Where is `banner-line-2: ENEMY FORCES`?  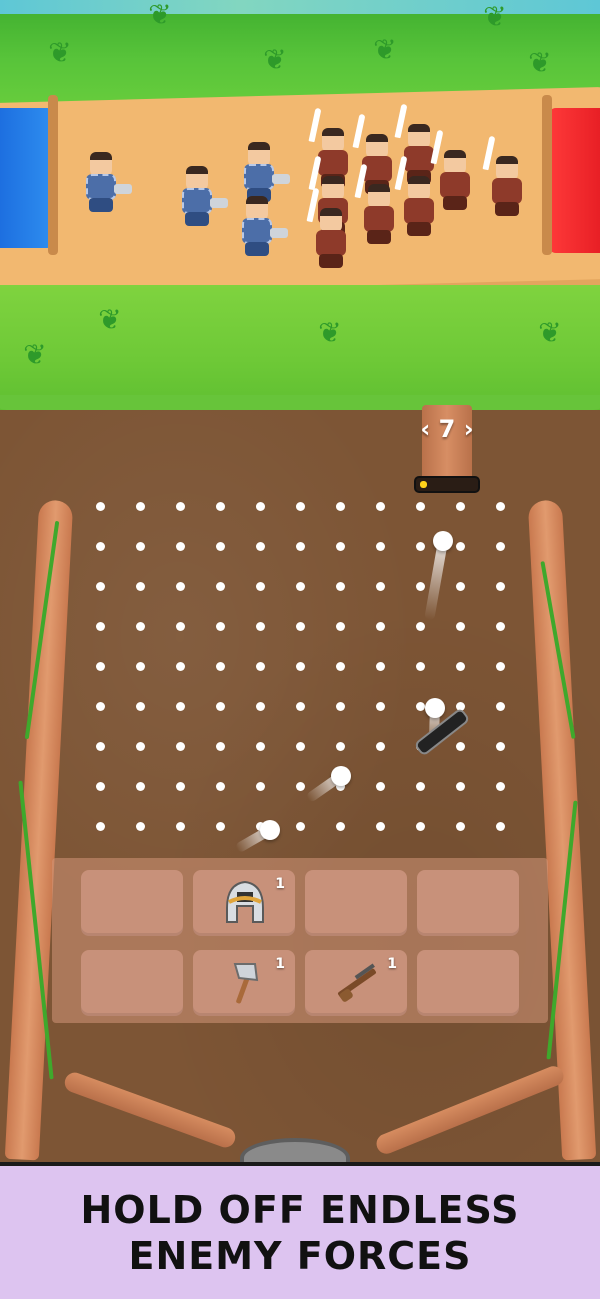 banner-line-2: ENEMY FORCES is located at coordinates (300, 1255).